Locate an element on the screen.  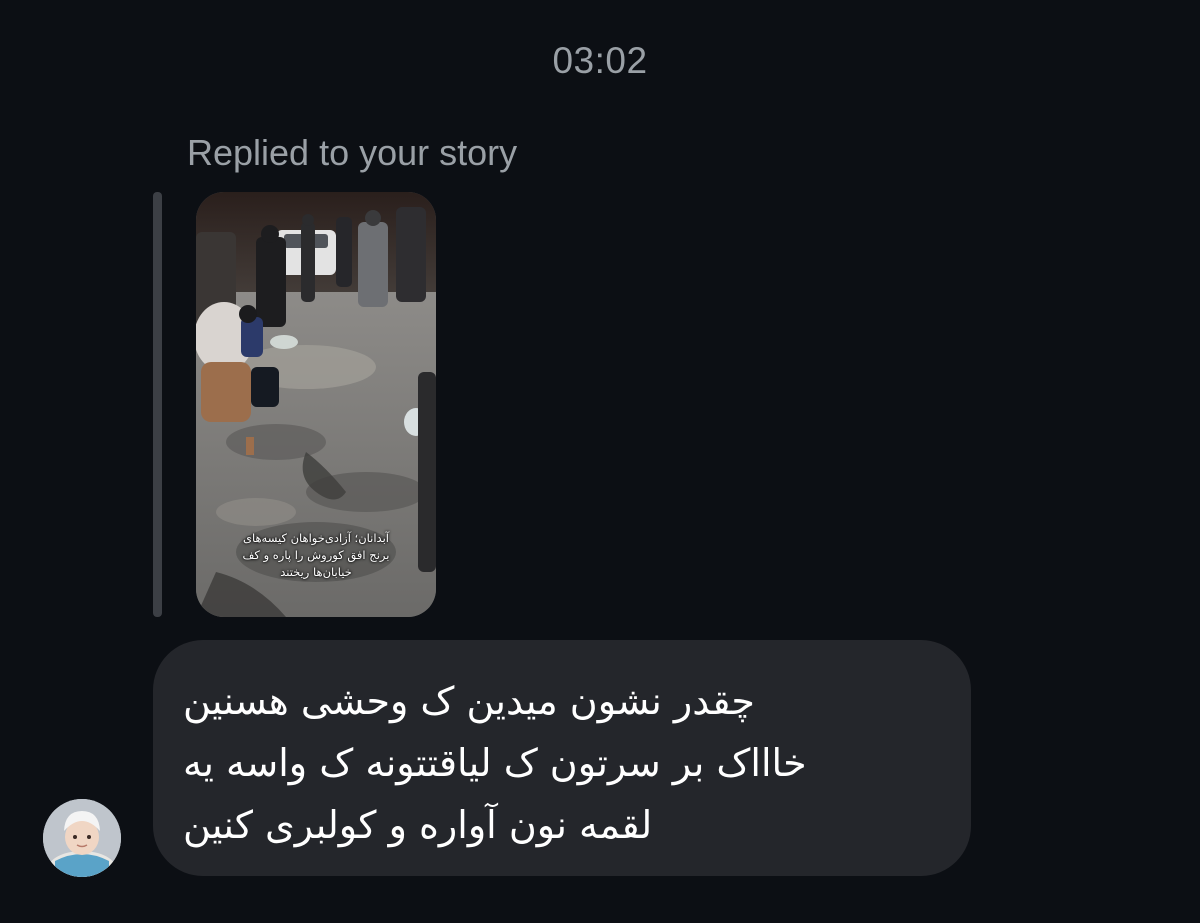
story-caption-line: آبدانان؛ آزادی‌خواهان کیسه‌های is located at coordinates (315, 538).